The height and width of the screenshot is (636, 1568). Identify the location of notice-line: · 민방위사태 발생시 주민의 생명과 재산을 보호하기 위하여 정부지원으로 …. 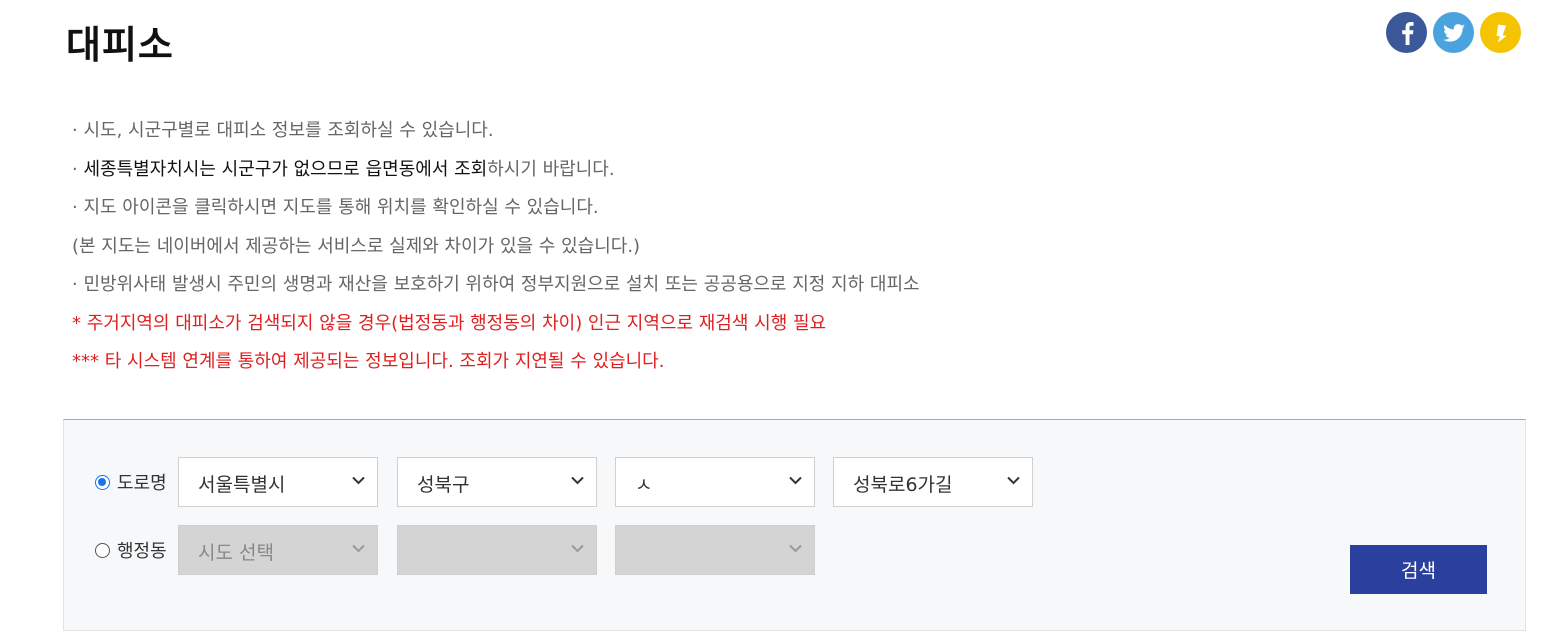
(496, 284).